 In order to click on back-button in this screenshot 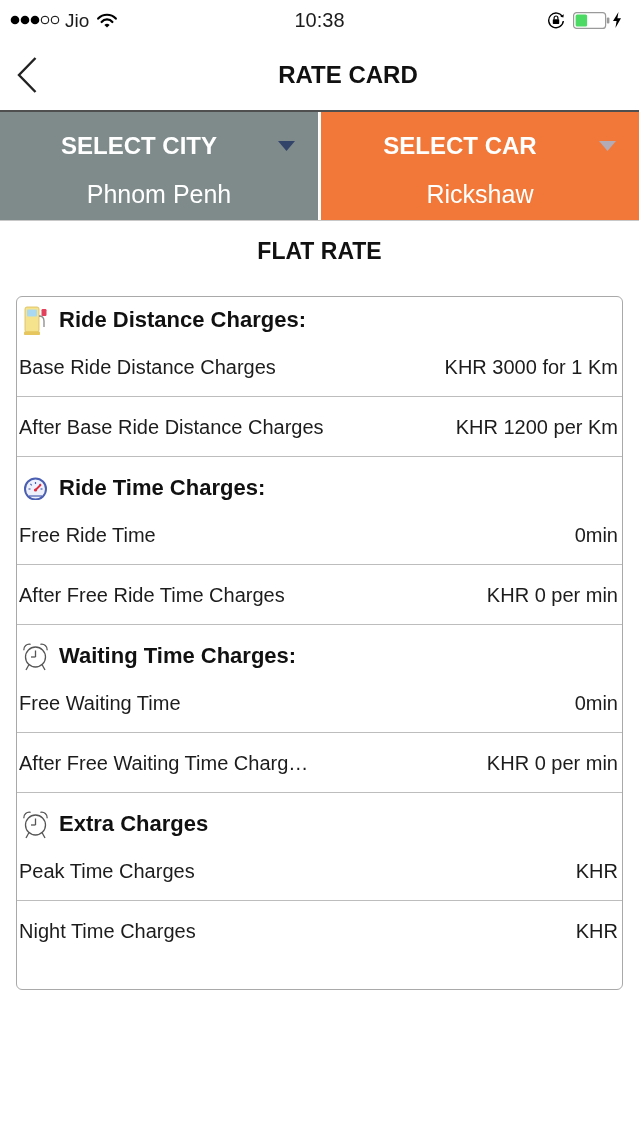, I will do `click(27, 75)`.